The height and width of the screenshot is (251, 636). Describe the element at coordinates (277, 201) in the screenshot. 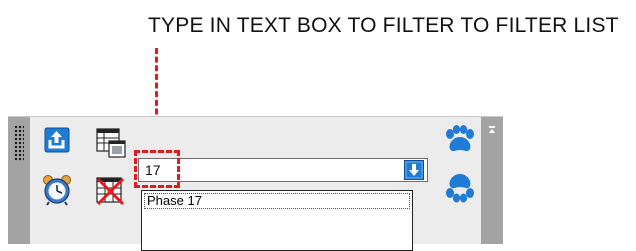

I see `list-item: Phase 17` at that location.